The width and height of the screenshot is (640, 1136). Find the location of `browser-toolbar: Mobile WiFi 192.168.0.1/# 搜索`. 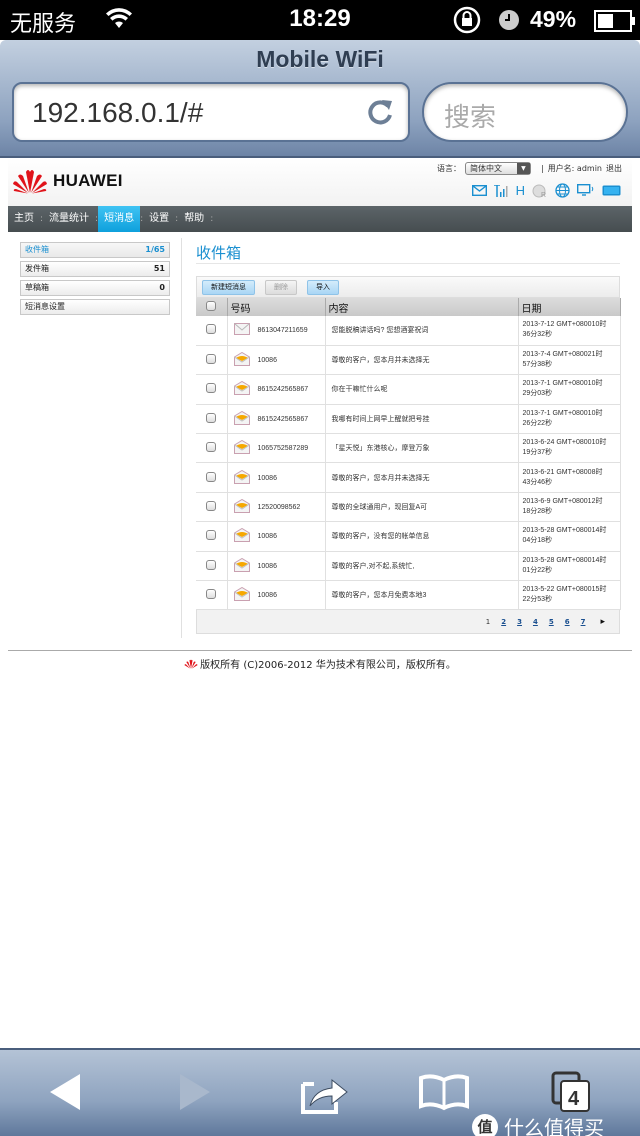

browser-toolbar: Mobile WiFi 192.168.0.1/# 搜索 is located at coordinates (320, 99).